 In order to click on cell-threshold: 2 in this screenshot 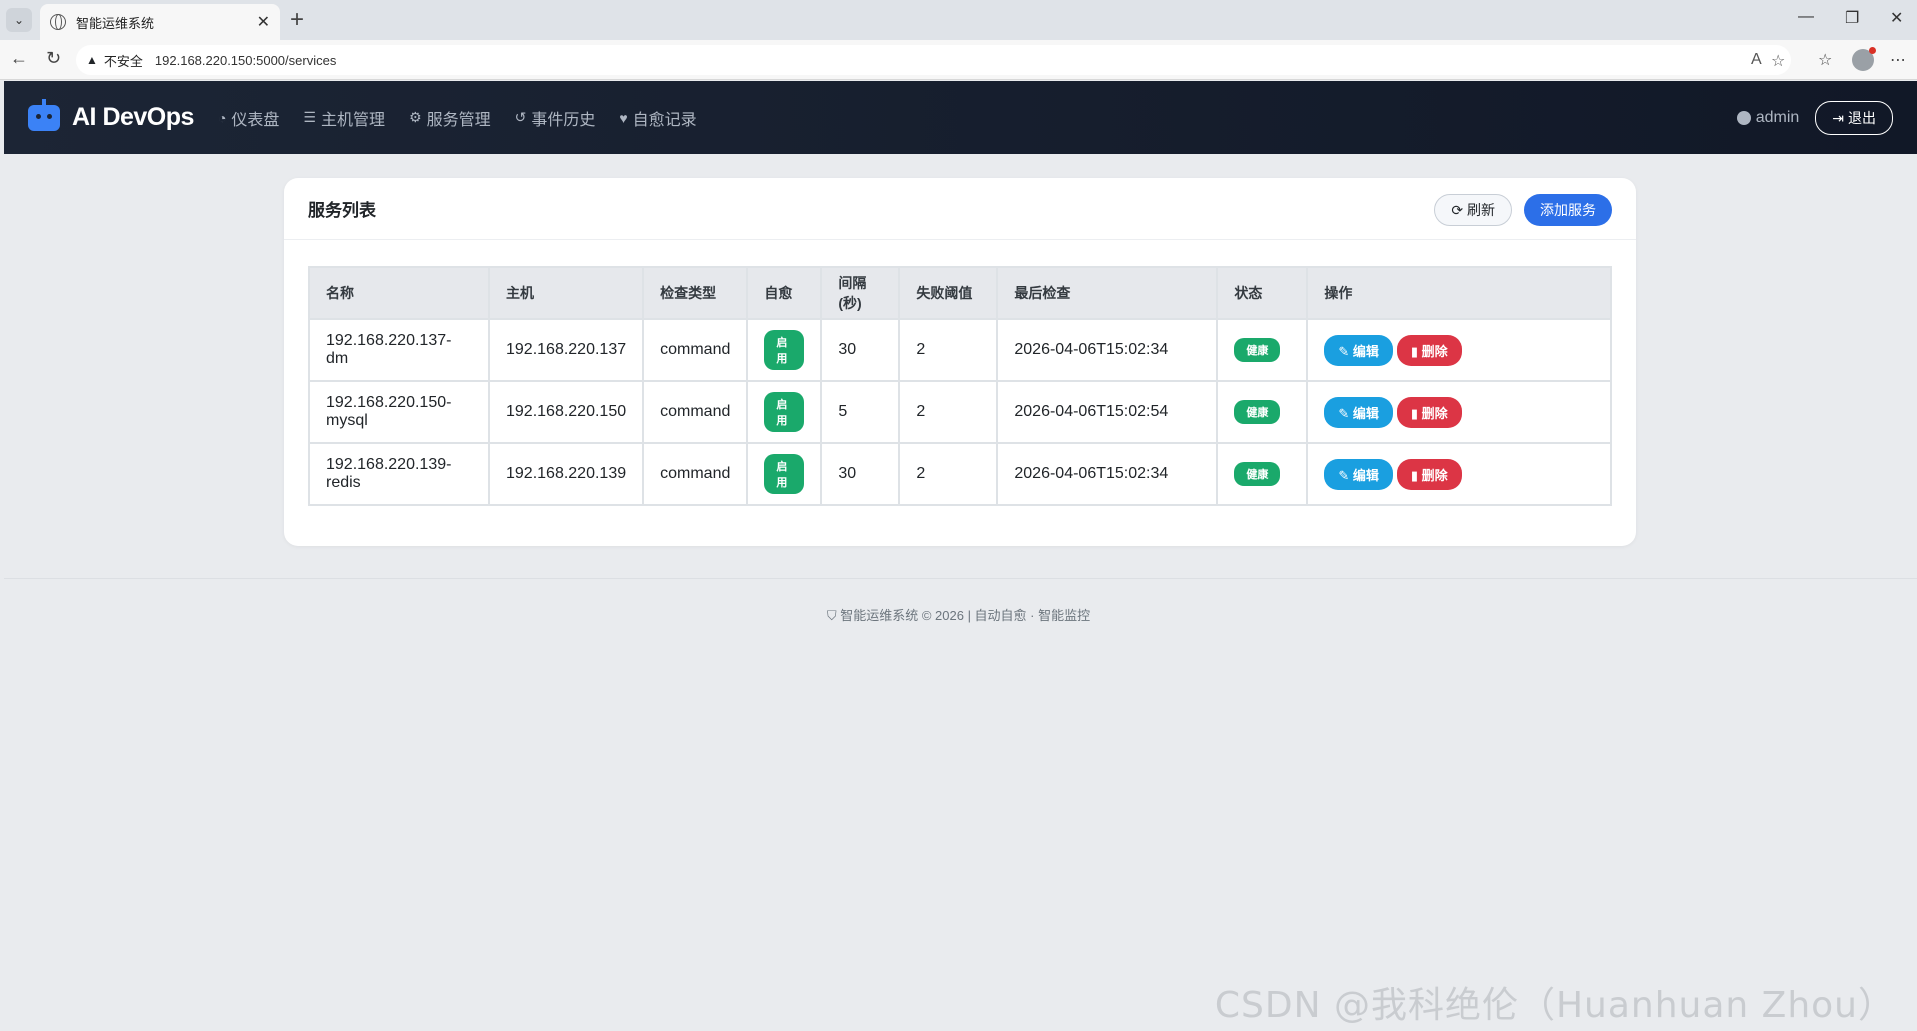, I will do `click(948, 350)`.